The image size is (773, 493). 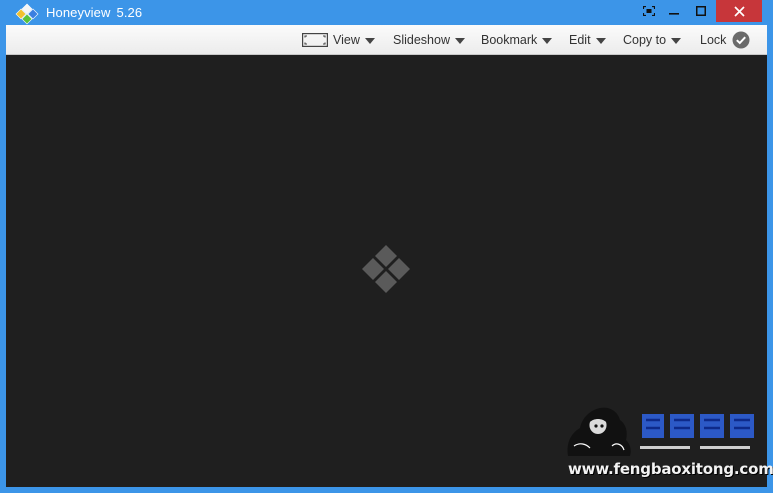 What do you see at coordinates (421, 40) in the screenshot?
I see `slideshow-label: Slideshow` at bounding box center [421, 40].